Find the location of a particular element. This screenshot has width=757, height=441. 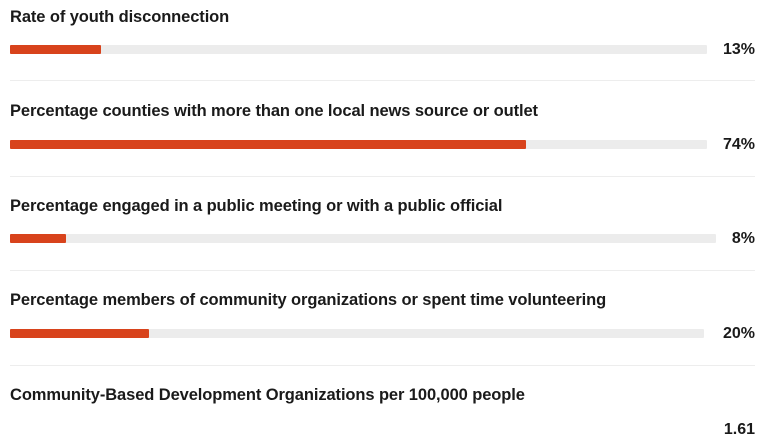

value-label: 74% is located at coordinates (738, 144).